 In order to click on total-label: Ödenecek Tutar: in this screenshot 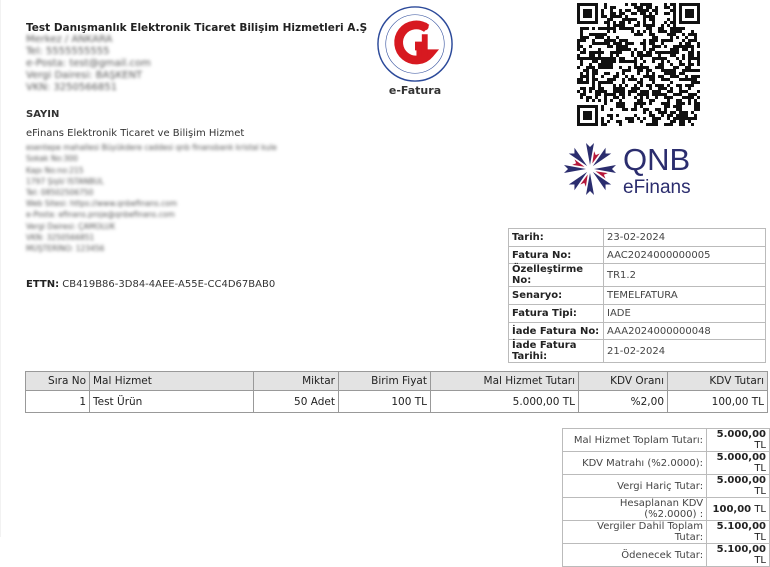, I will do `click(634, 555)`.